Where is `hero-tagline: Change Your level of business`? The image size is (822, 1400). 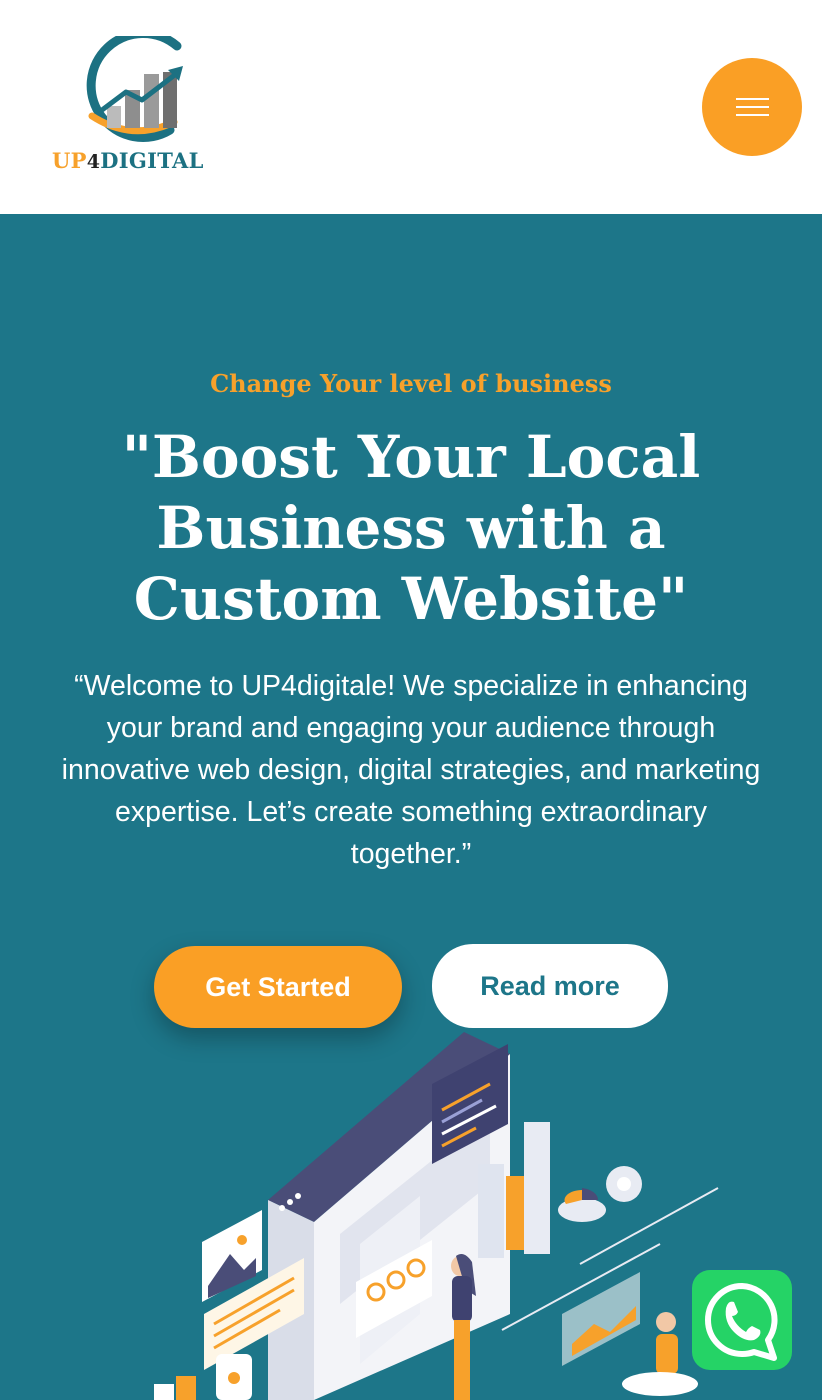 hero-tagline: Change Your level of business is located at coordinates (411, 383).